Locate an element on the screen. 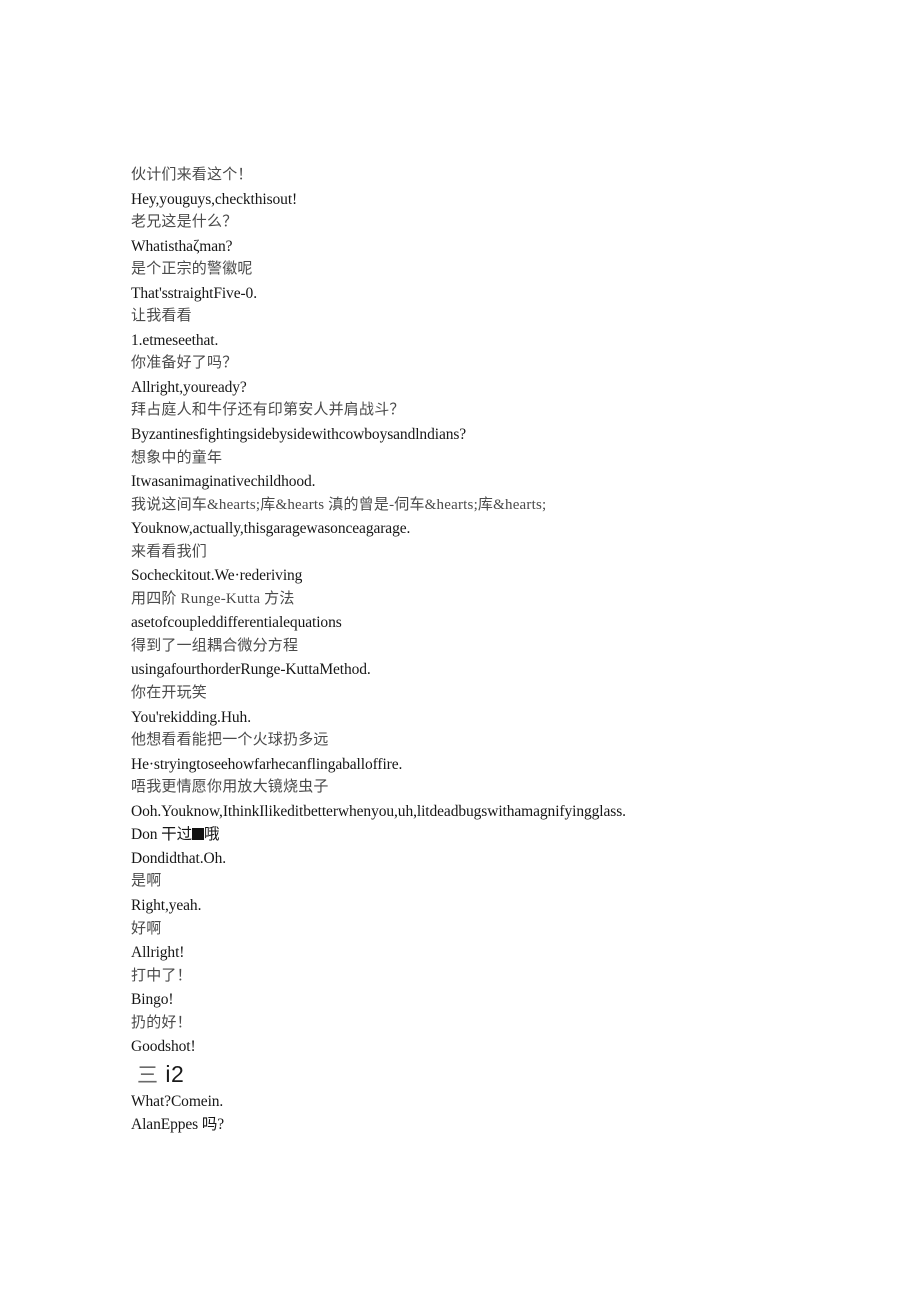 The width and height of the screenshot is (920, 1301). subtitle-line-english: usingafourthorderRunge-KuttaMethod. is located at coordinates (251, 670).